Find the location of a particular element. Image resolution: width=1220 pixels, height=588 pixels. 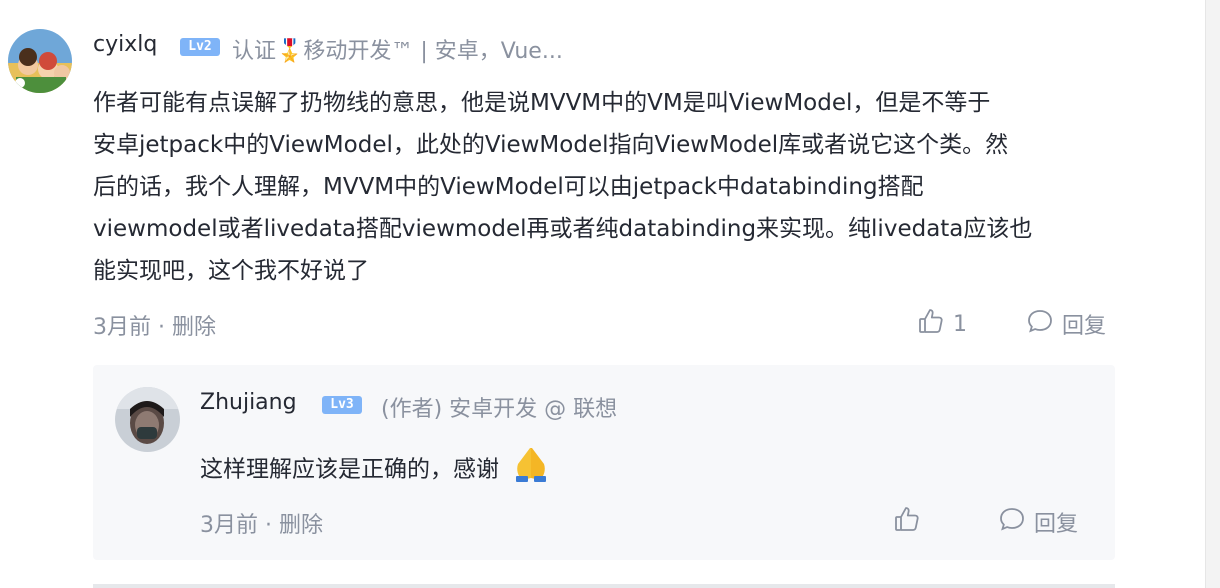

like-button is located at coordinates (907, 522).